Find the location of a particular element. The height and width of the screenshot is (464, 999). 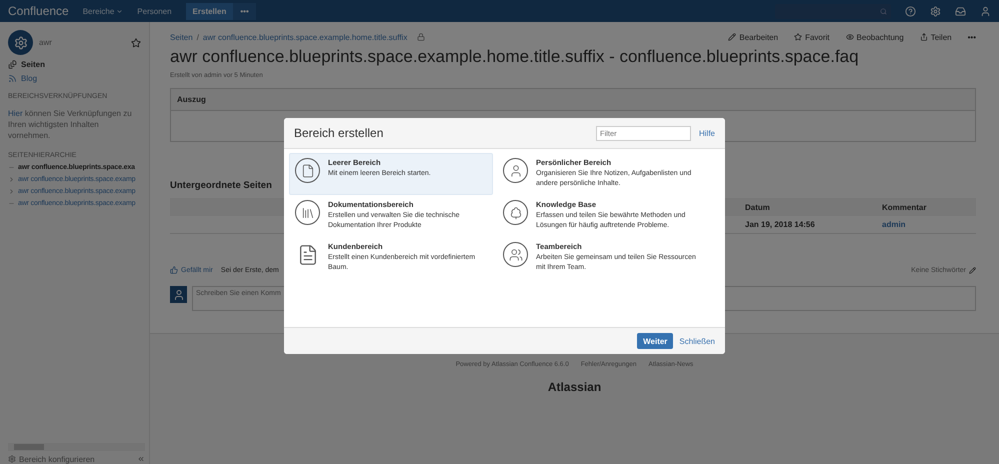

eye-icon is located at coordinates (850, 37).